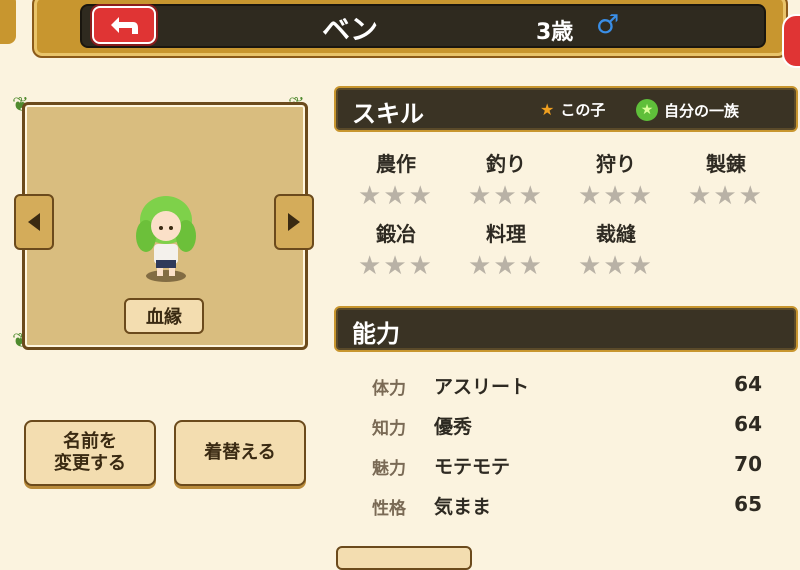 The width and height of the screenshot is (800, 570). What do you see at coordinates (90, 463) in the screenshot?
I see `rename-label-line2: 変更する` at bounding box center [90, 463].